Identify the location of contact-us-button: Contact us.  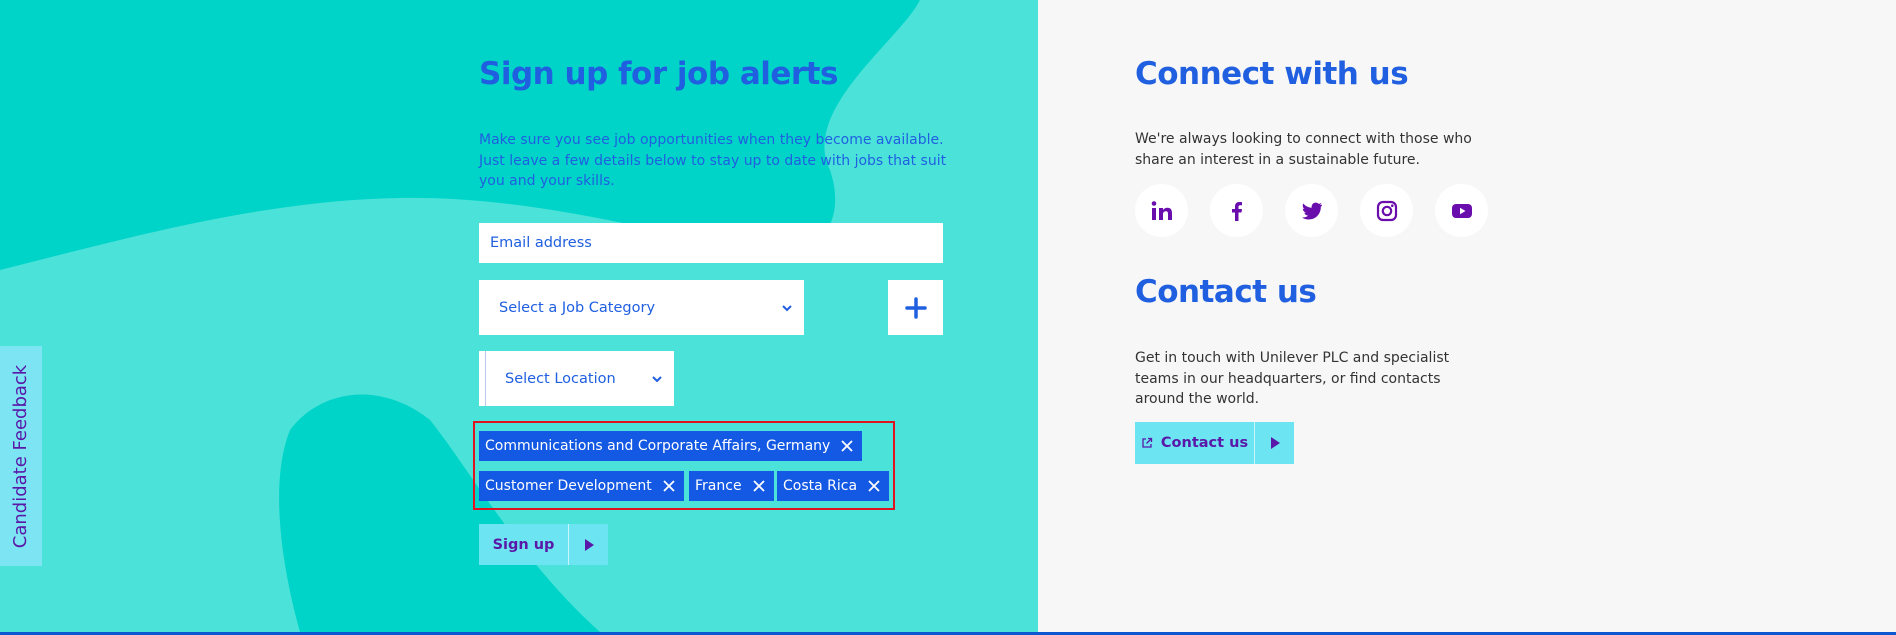
(1214, 443).